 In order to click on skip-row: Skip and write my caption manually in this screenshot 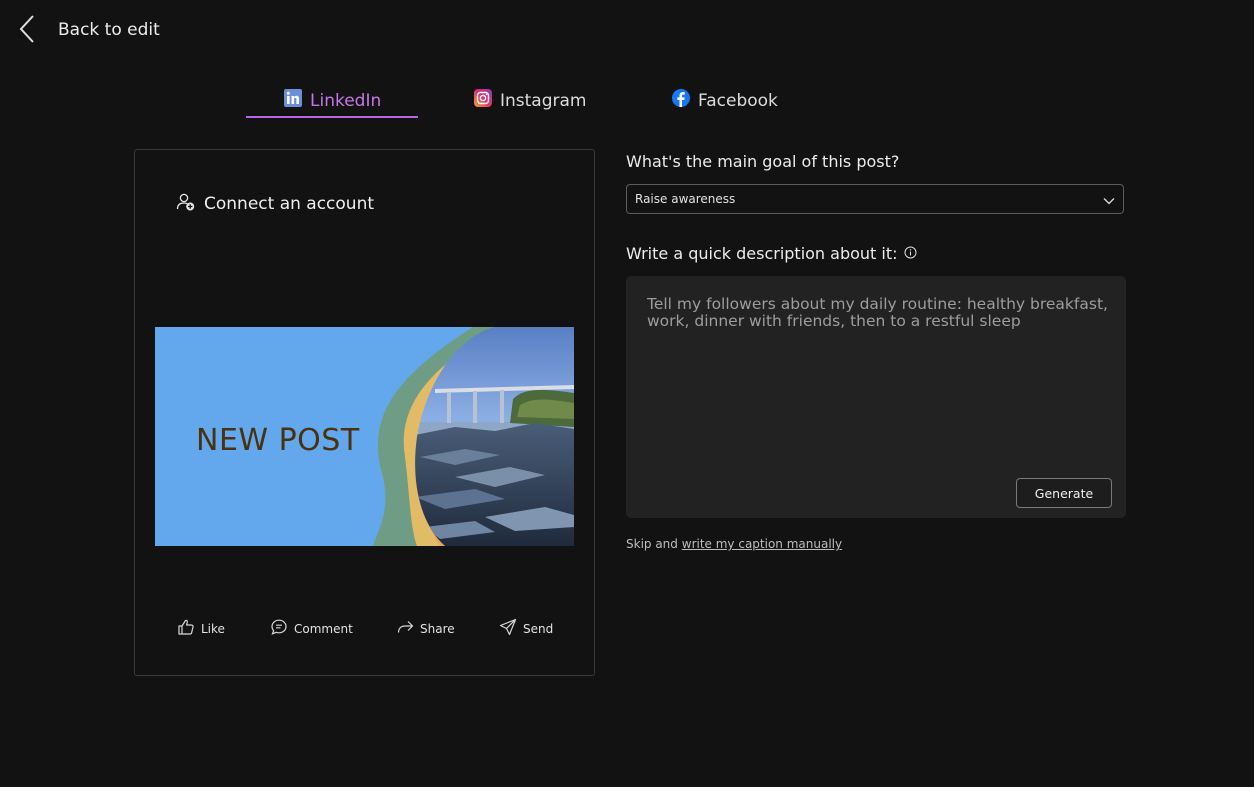, I will do `click(734, 544)`.